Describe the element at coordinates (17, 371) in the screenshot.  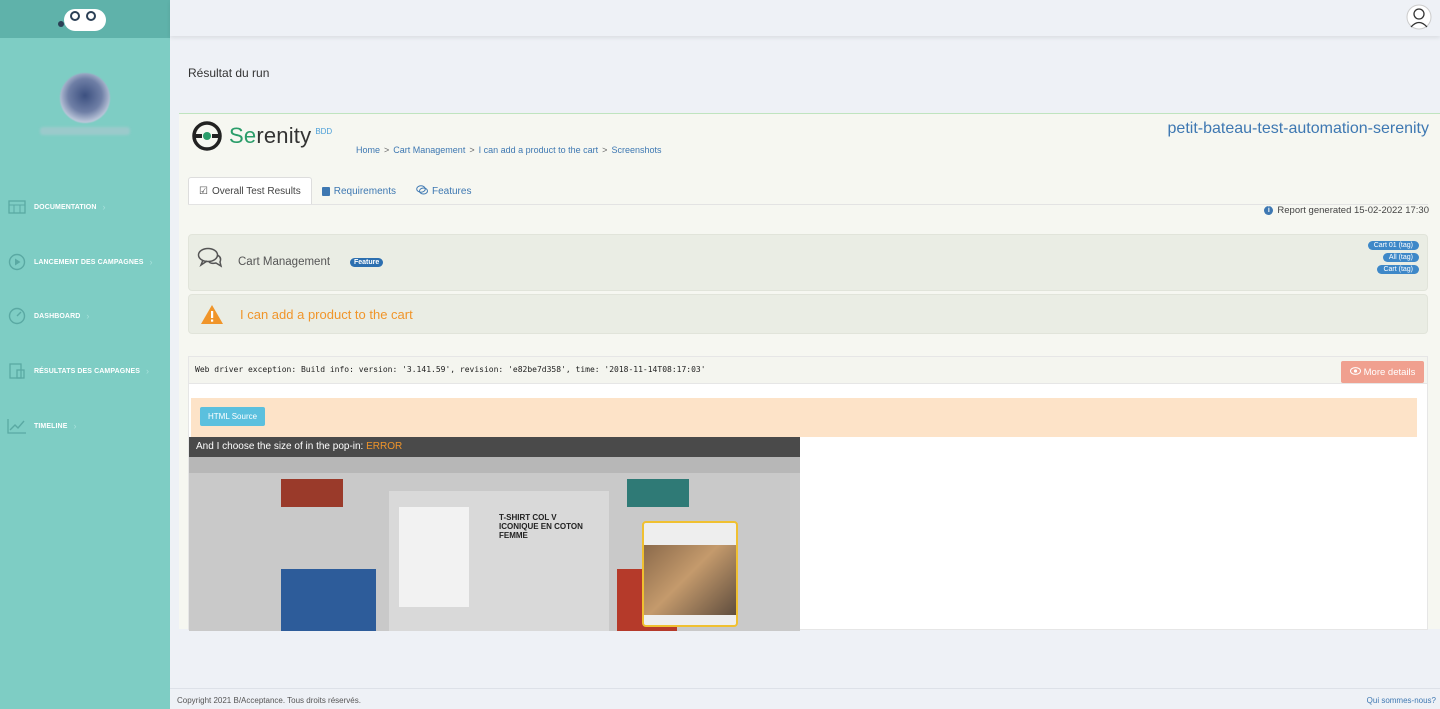
I see `report-icon` at that location.